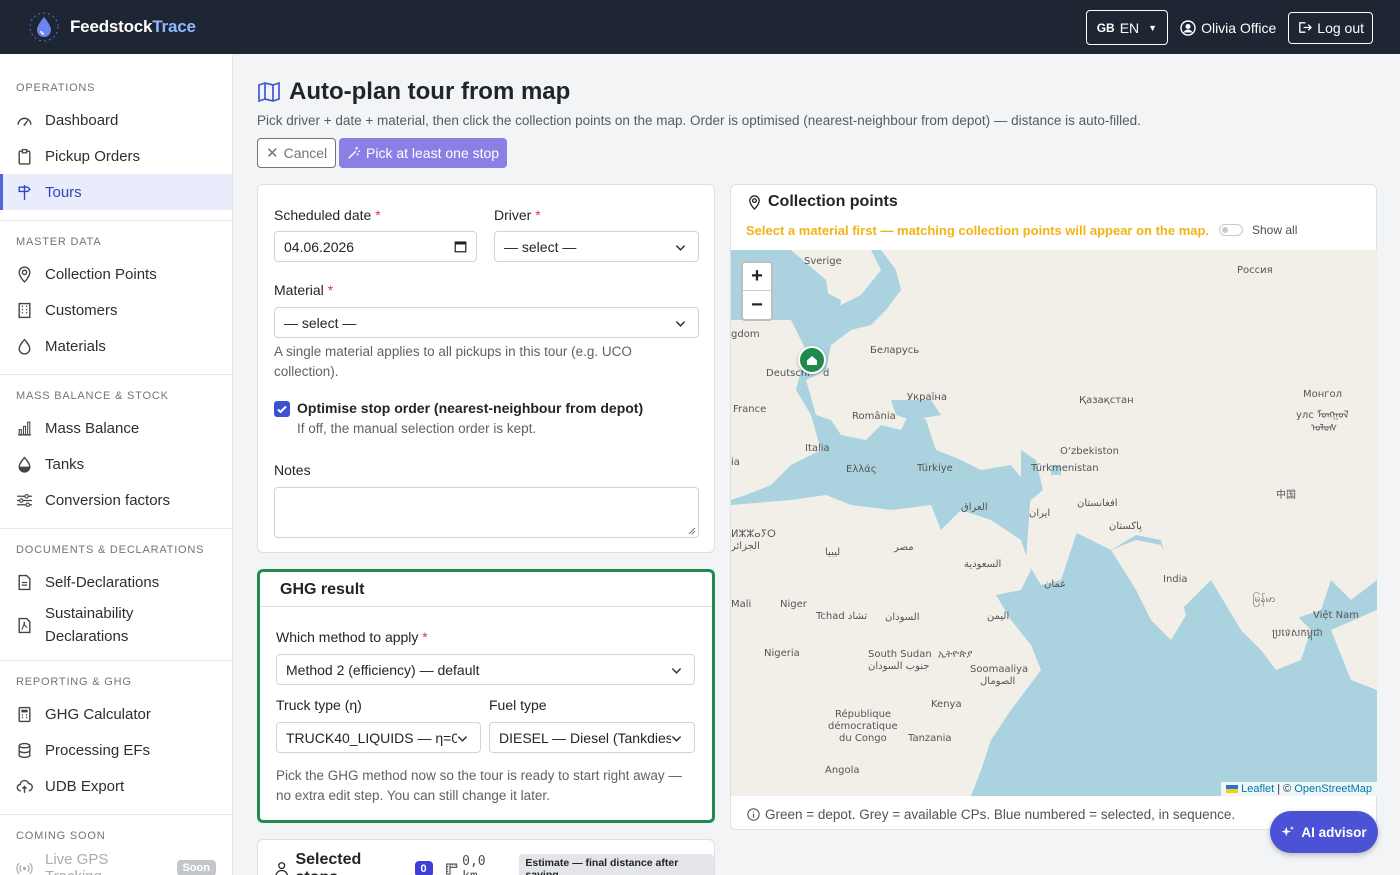  I want to click on sidebar-item-udb-export: UDB Export, so click(116, 786).